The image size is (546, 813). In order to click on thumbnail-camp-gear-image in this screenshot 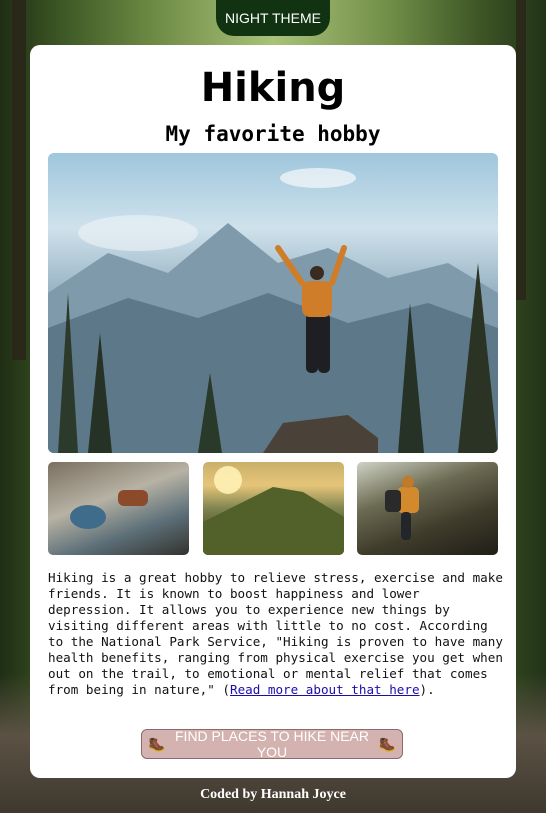, I will do `click(118, 508)`.